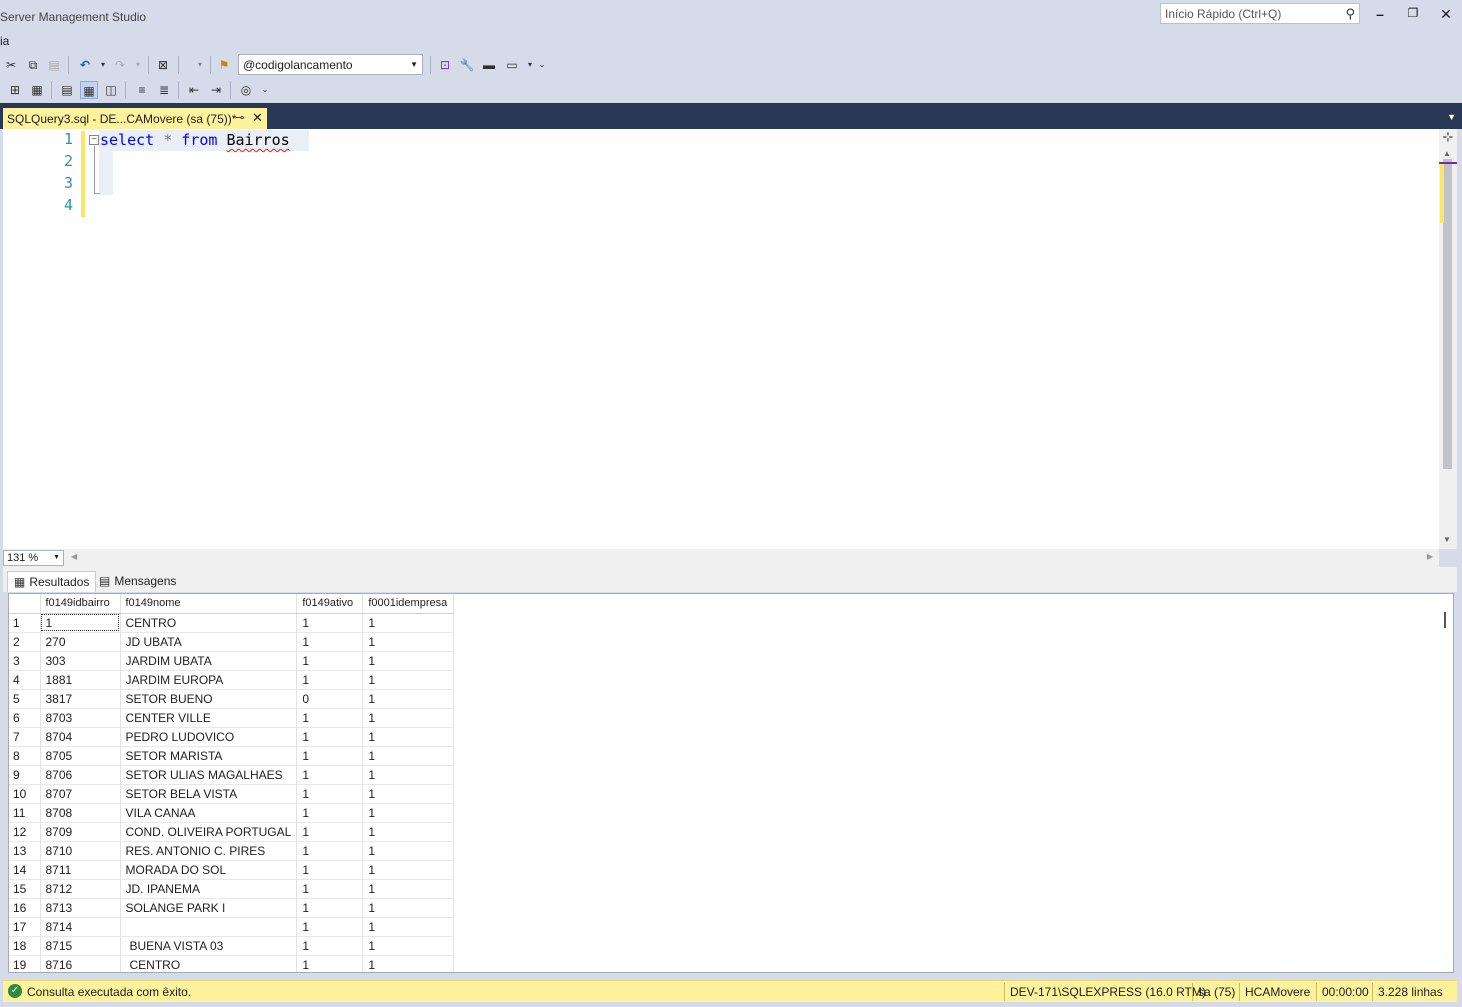 Image resolution: width=1462 pixels, height=1007 pixels. I want to click on cell-ativo: 0, so click(330, 699).